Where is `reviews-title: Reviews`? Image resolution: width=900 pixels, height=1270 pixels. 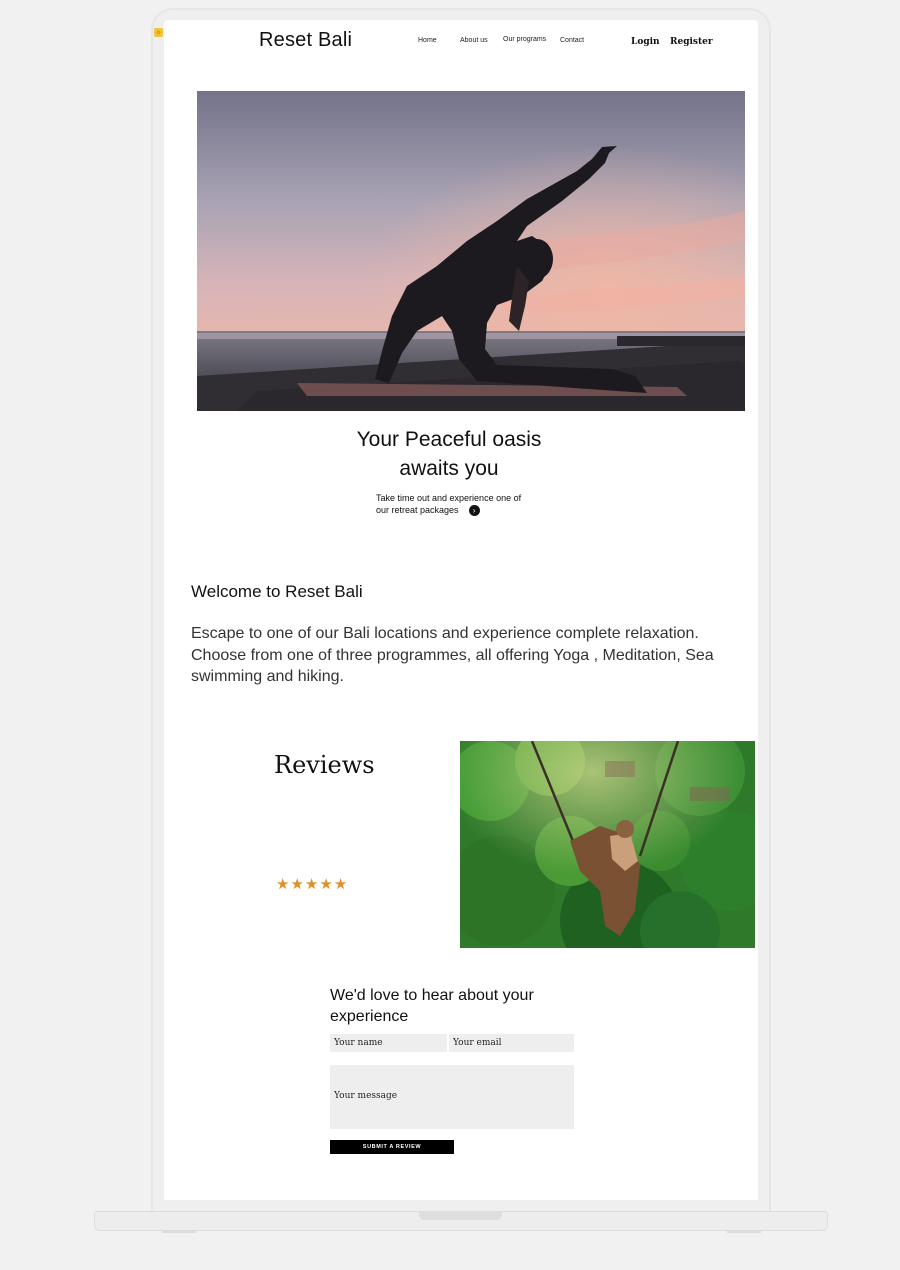
reviews-title: Reviews is located at coordinates (324, 765).